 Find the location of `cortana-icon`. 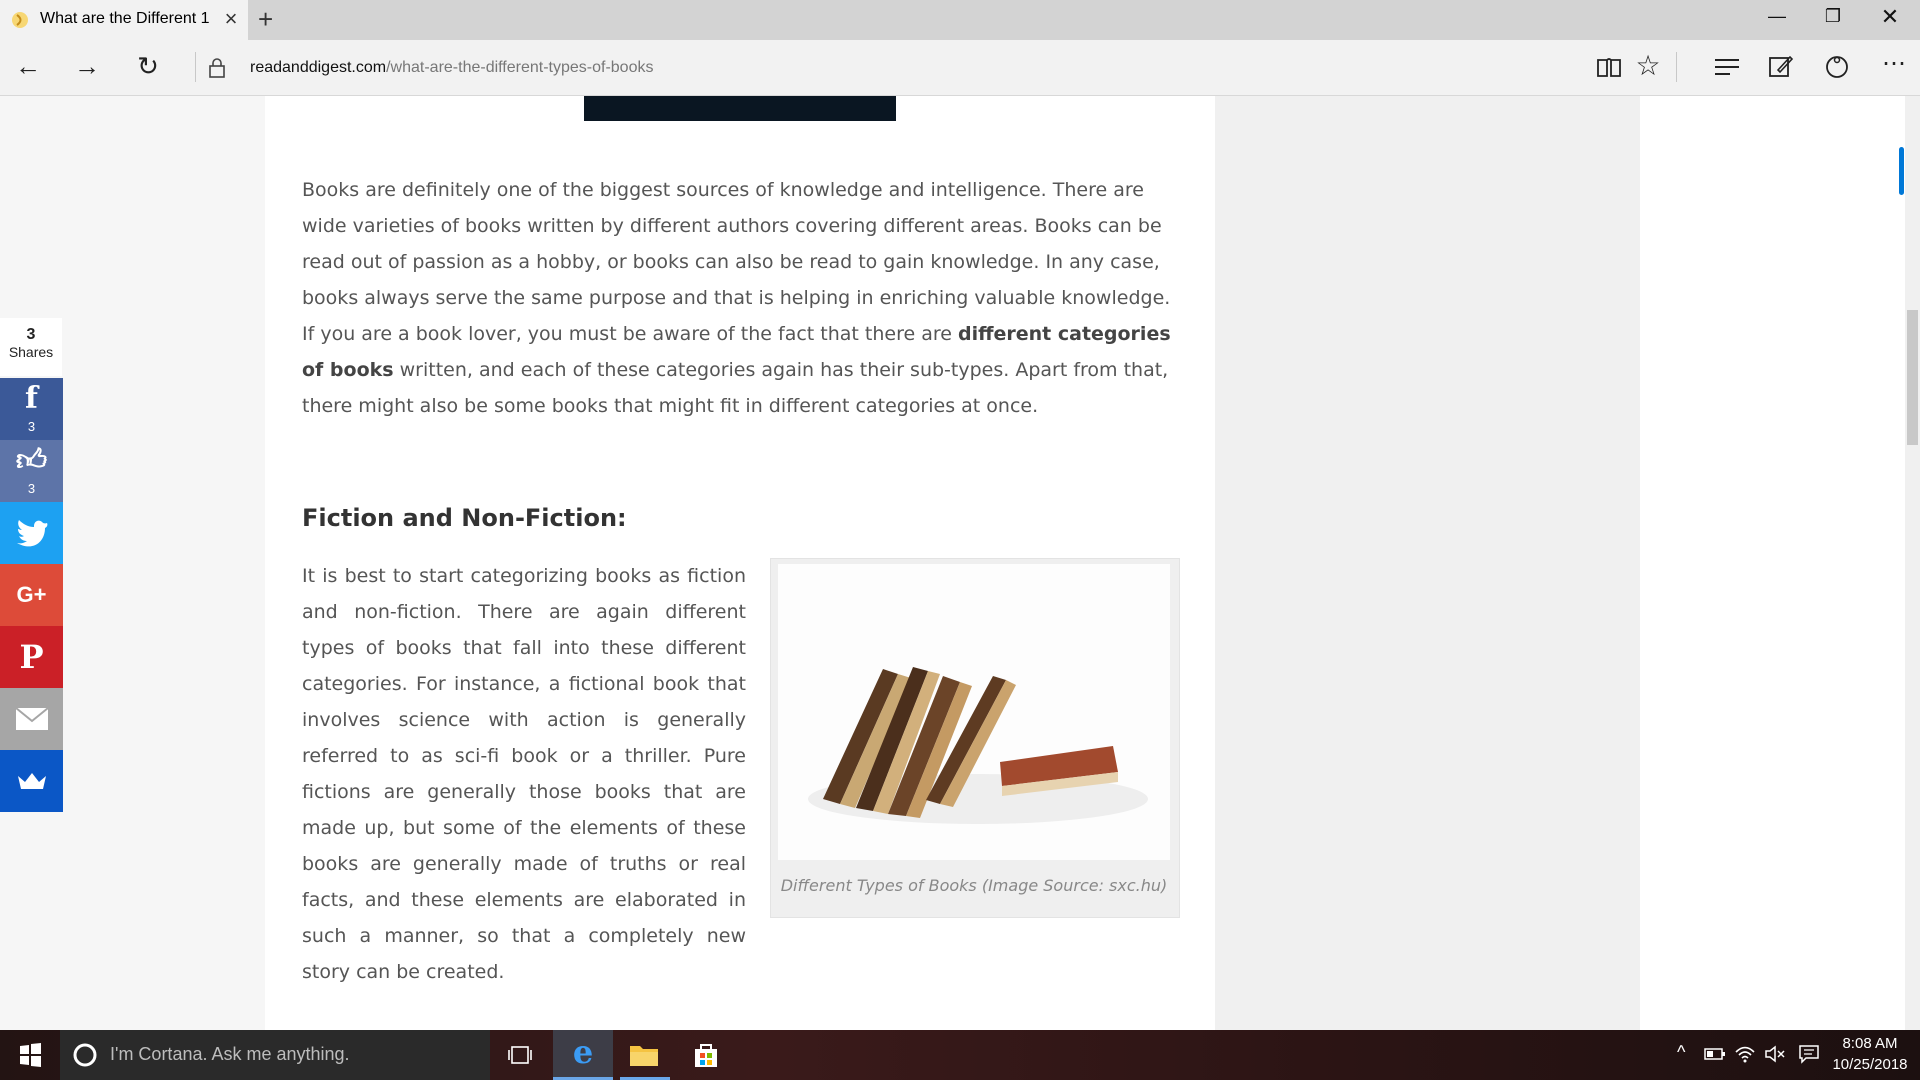

cortana-icon is located at coordinates (85, 1055).